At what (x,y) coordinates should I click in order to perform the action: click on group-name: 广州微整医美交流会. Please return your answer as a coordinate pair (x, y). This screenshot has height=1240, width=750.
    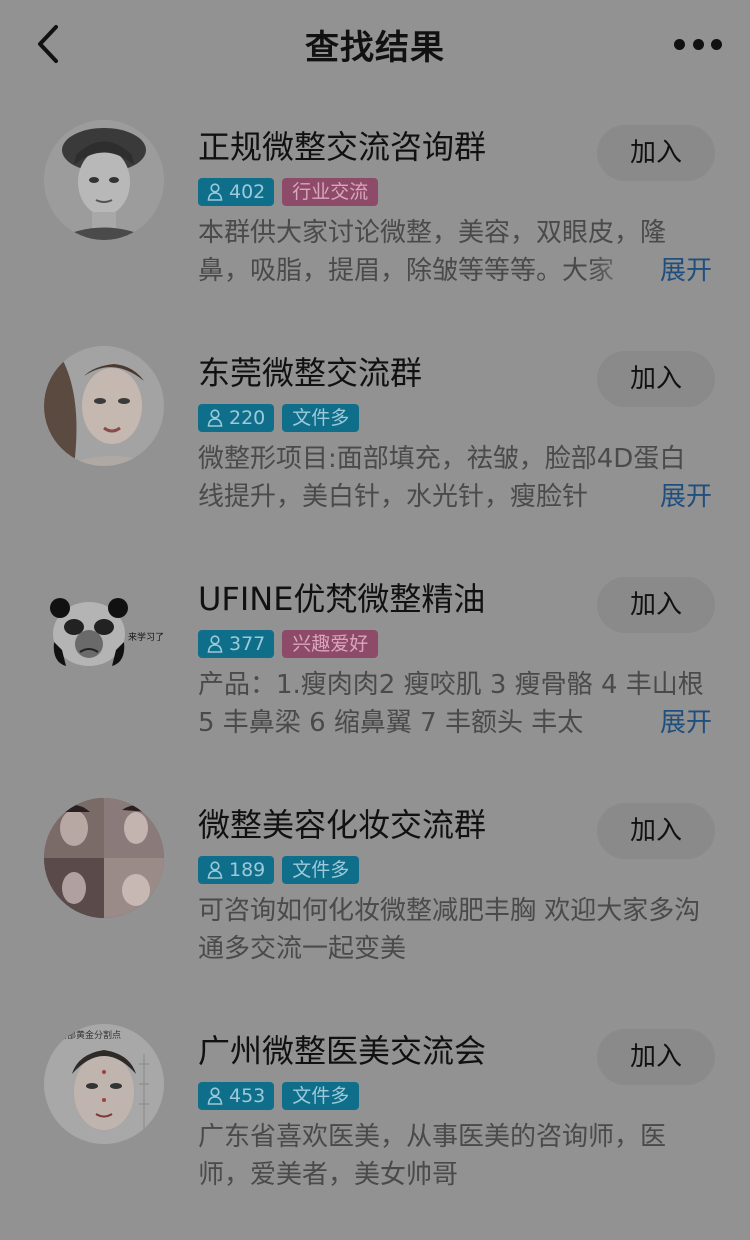
    Looking at the image, I should click on (342, 1051).